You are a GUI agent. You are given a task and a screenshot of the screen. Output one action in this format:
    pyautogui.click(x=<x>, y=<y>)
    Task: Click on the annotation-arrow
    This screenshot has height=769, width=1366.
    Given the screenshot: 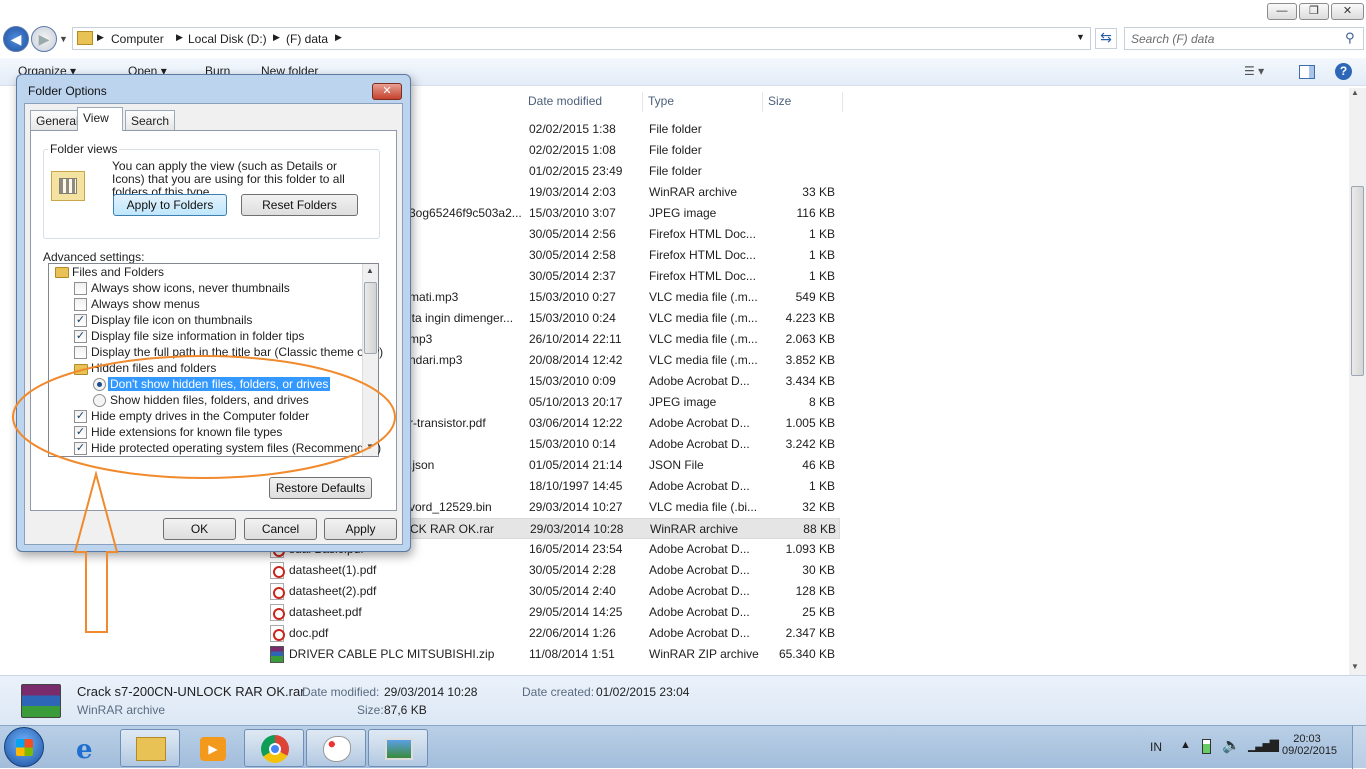 What is the action you would take?
    pyautogui.click(x=96, y=551)
    